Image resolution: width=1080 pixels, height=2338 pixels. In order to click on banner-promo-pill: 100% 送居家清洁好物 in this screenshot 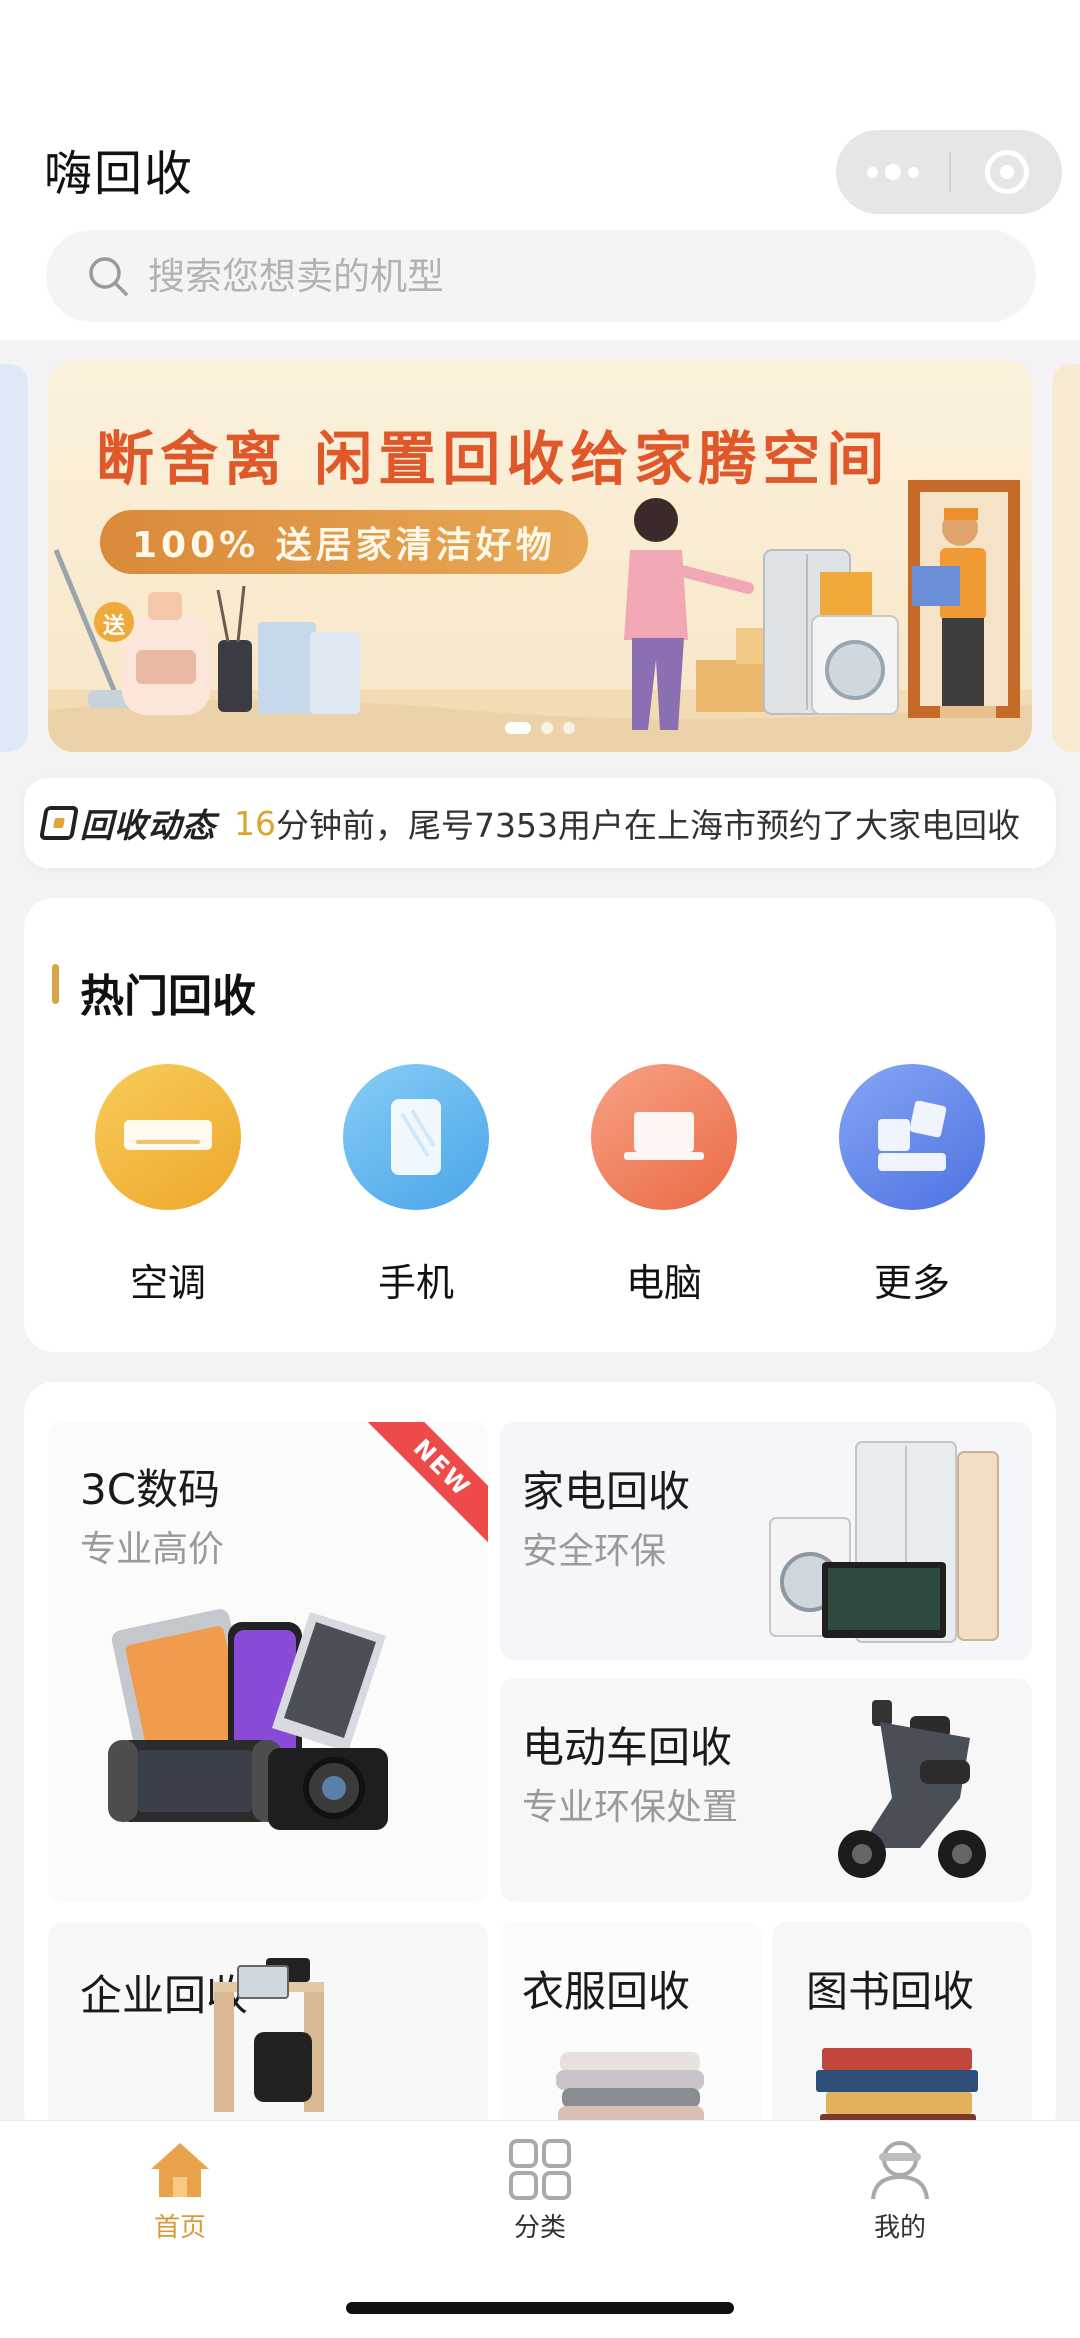, I will do `click(344, 542)`.